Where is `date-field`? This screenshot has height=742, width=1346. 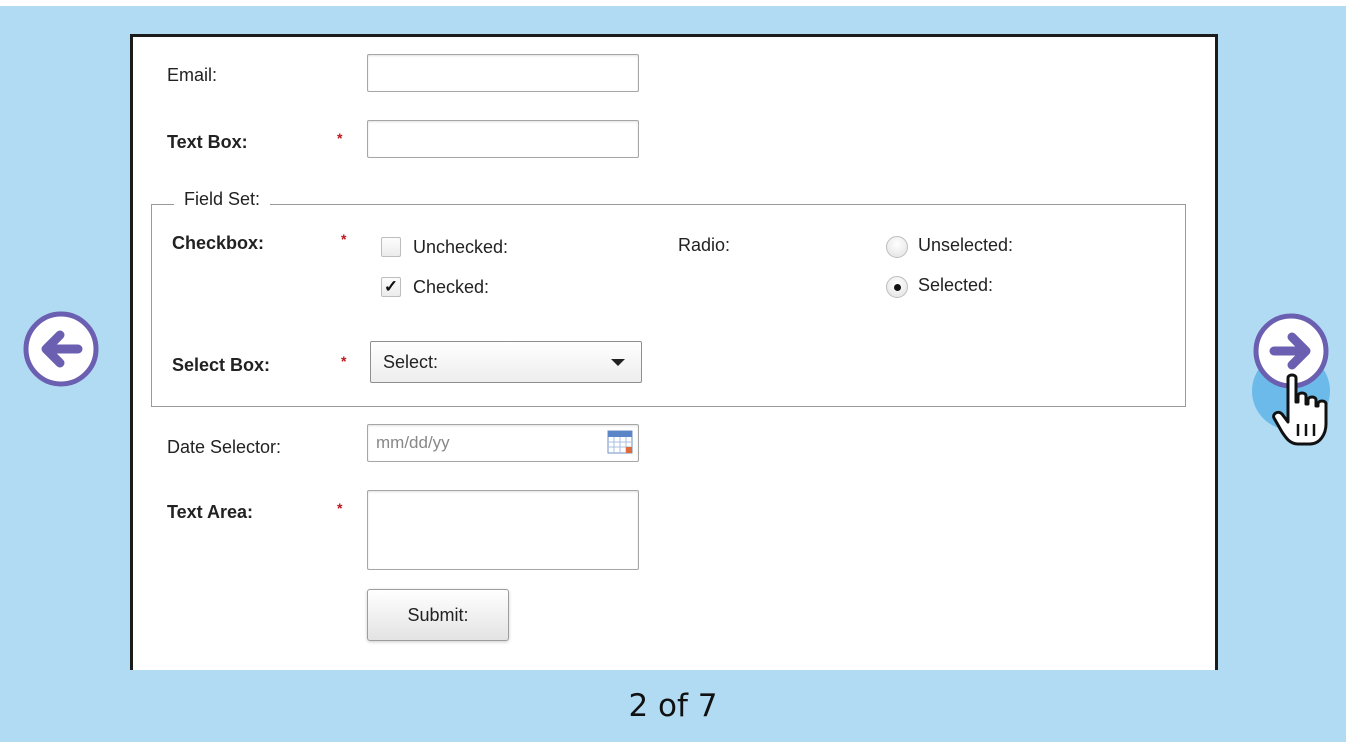
date-field is located at coordinates (503, 443).